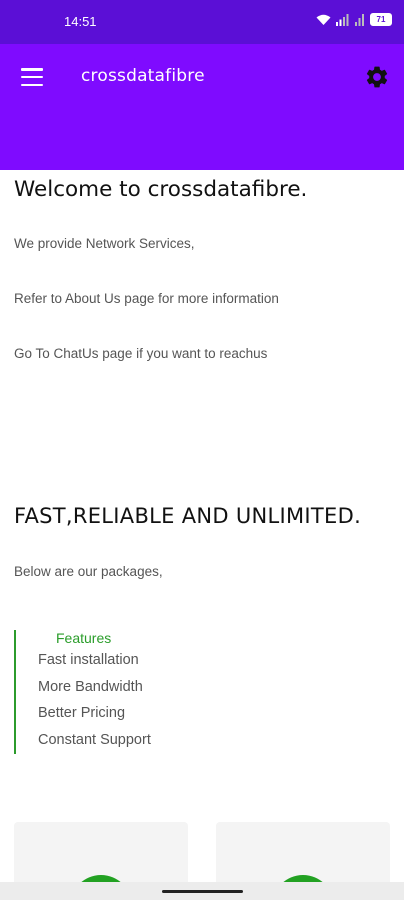  Describe the element at coordinates (94, 740) in the screenshot. I see `feature-item: Constant Support` at that location.